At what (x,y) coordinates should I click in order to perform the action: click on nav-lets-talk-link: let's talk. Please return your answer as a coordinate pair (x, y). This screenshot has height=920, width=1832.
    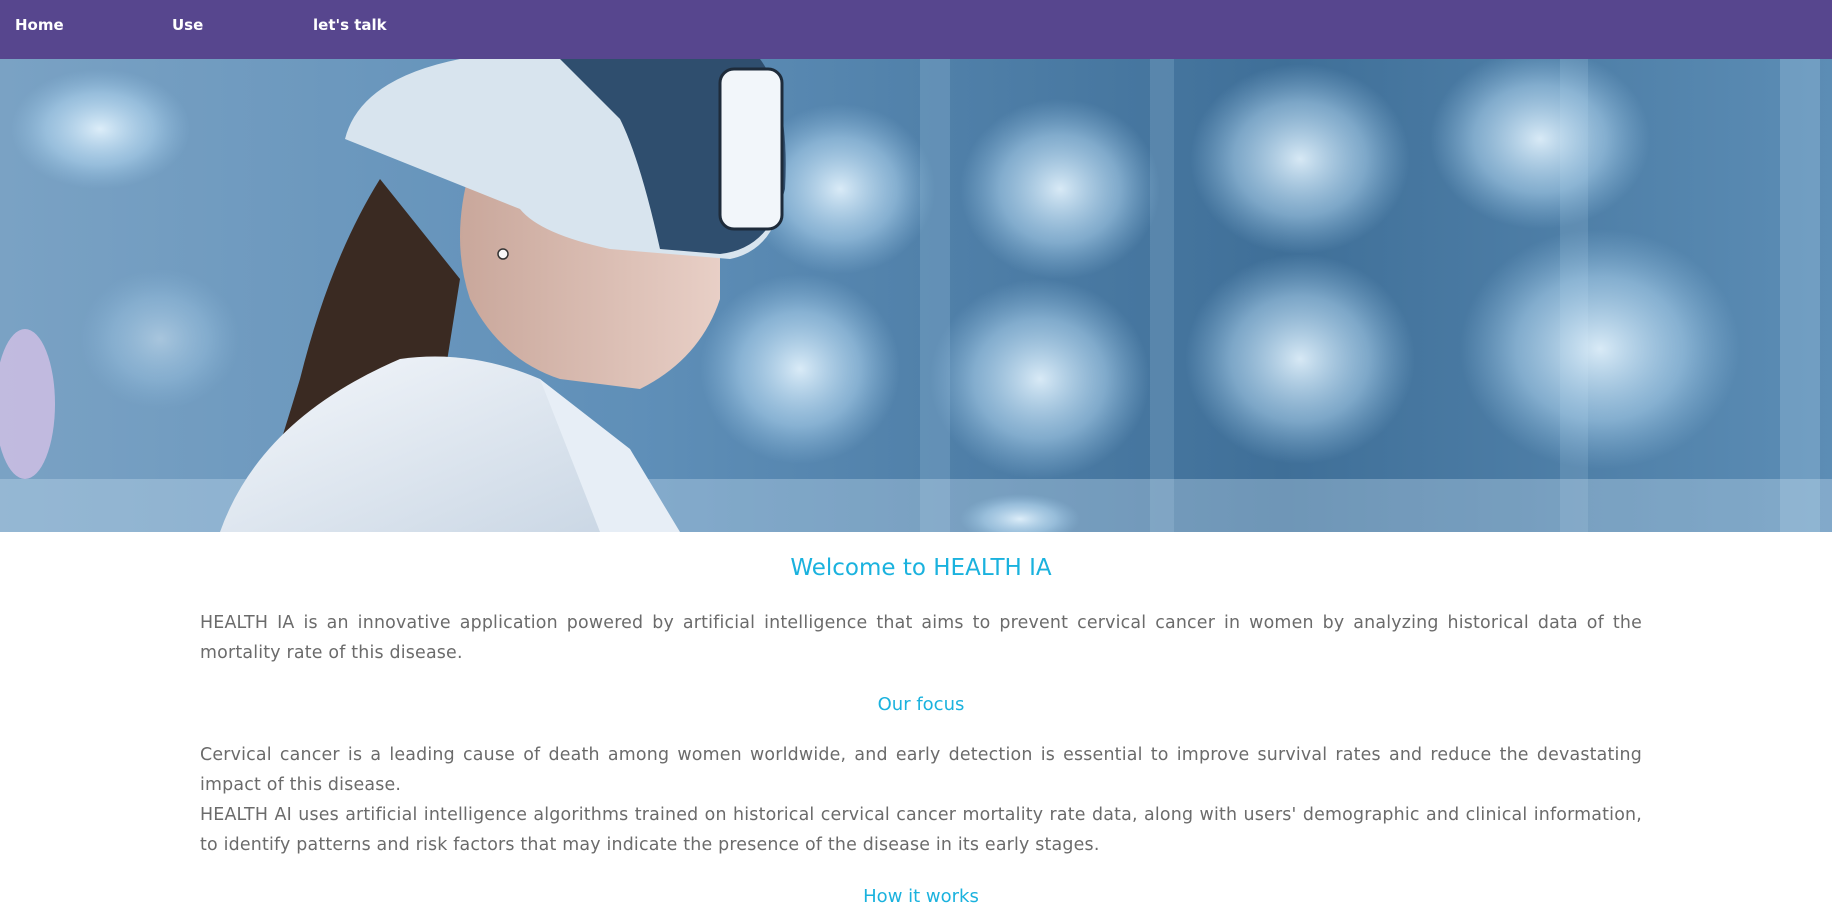
    Looking at the image, I should click on (350, 25).